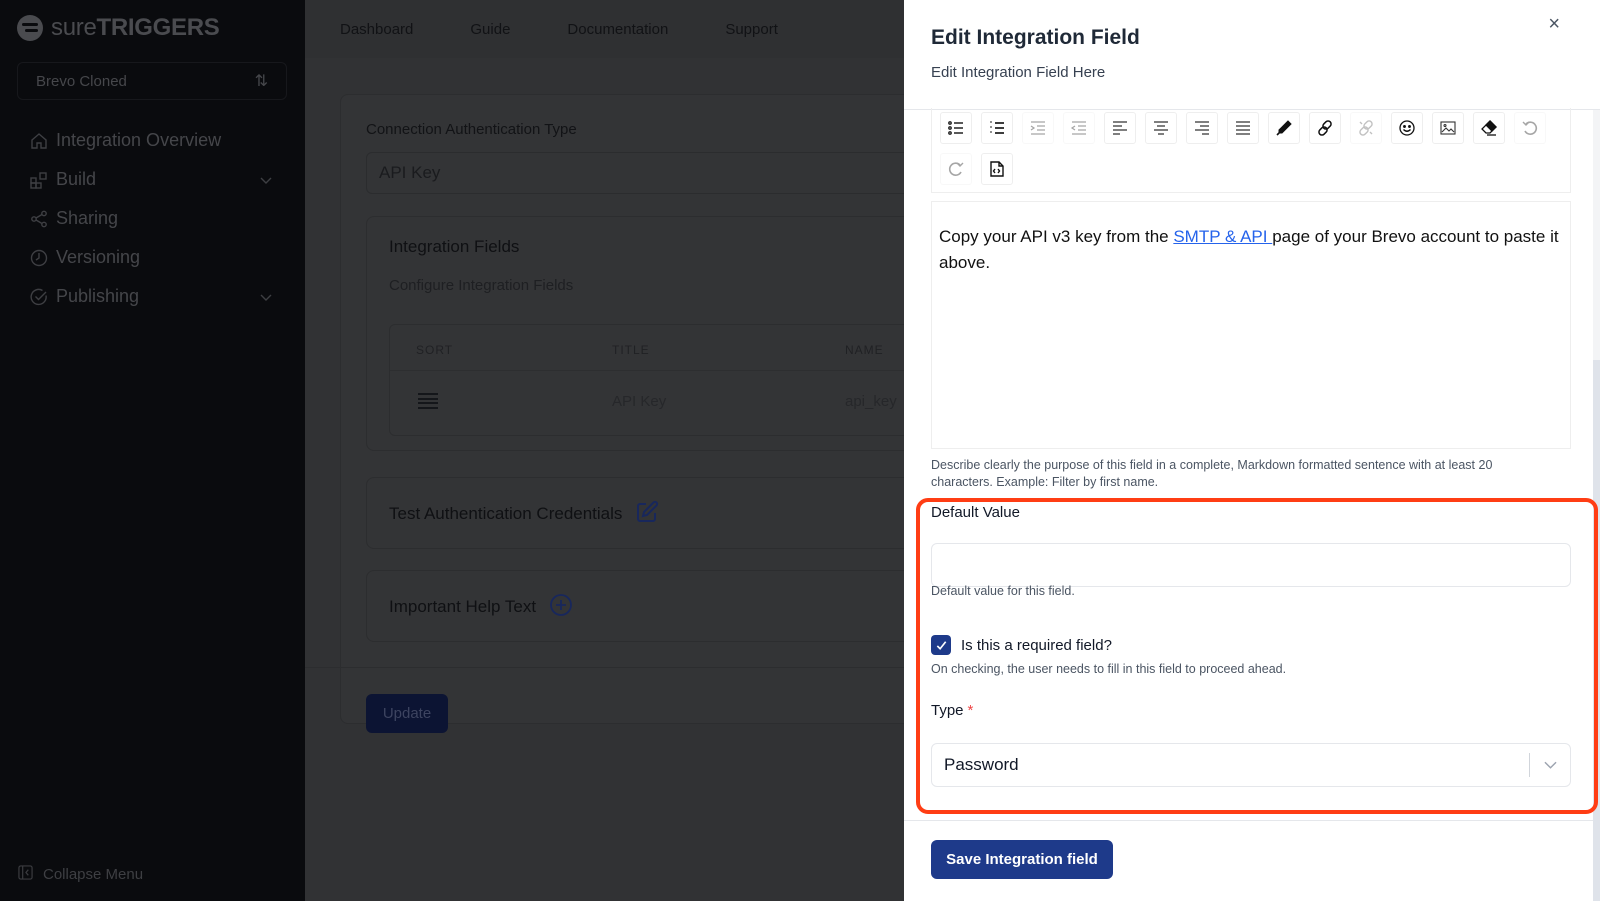  Describe the element at coordinates (1251, 150) in the screenshot. I see `editor-toolbar` at that location.